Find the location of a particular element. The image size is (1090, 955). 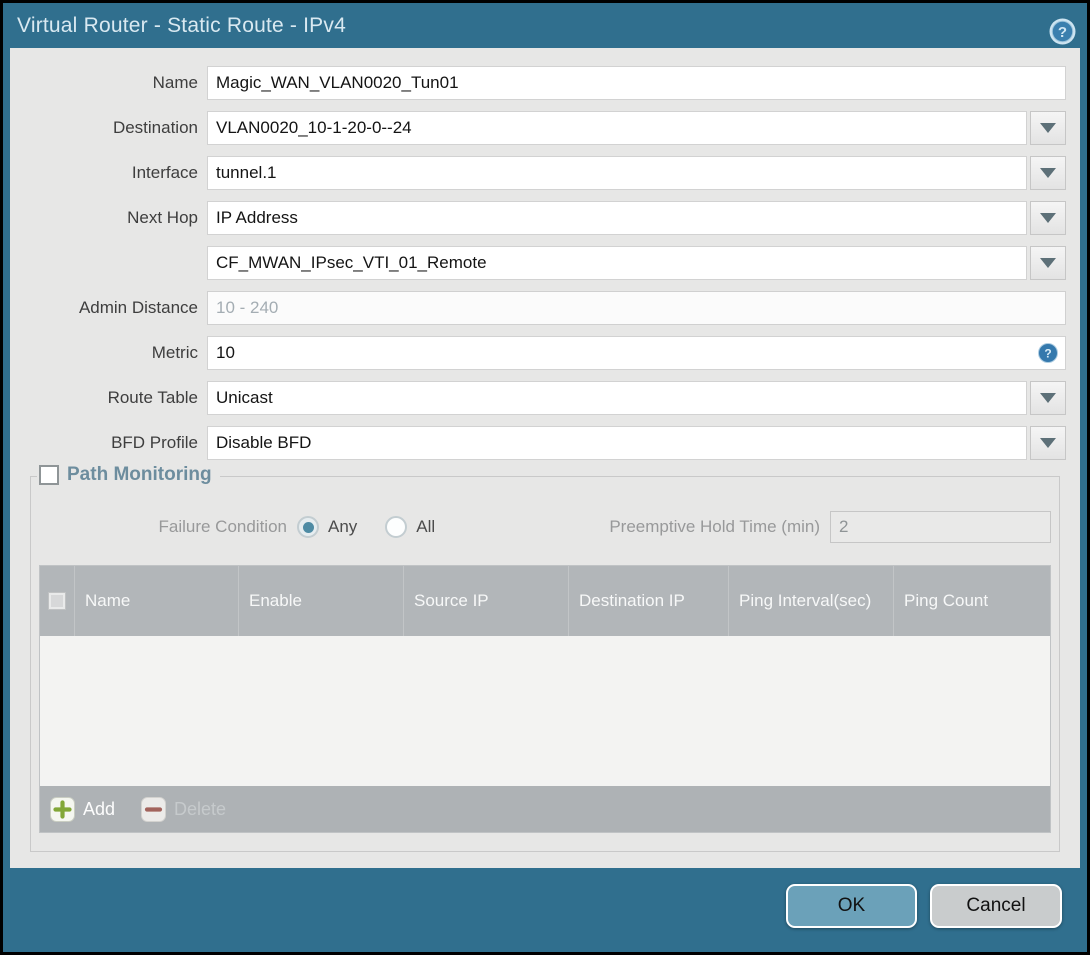

add-button: Add is located at coordinates (83, 809).